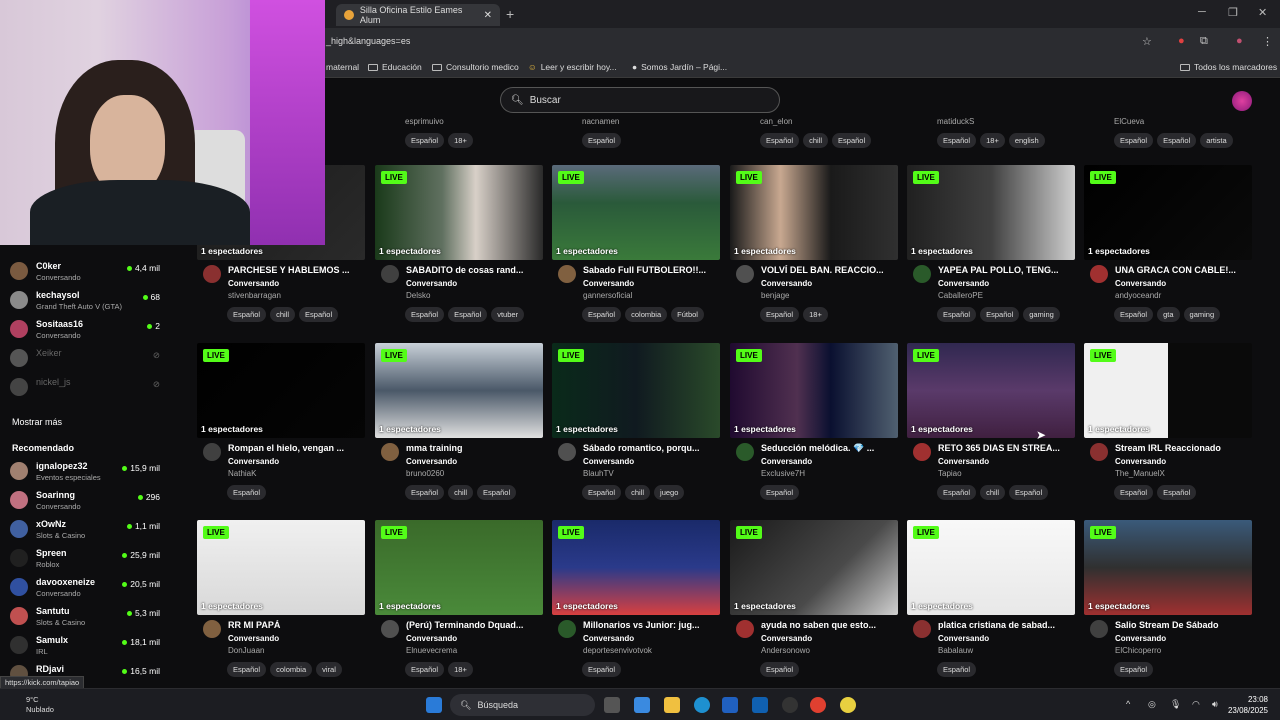 This screenshot has width=1280, height=720. What do you see at coordinates (1242, 101) in the screenshot?
I see `user-avatar` at bounding box center [1242, 101].